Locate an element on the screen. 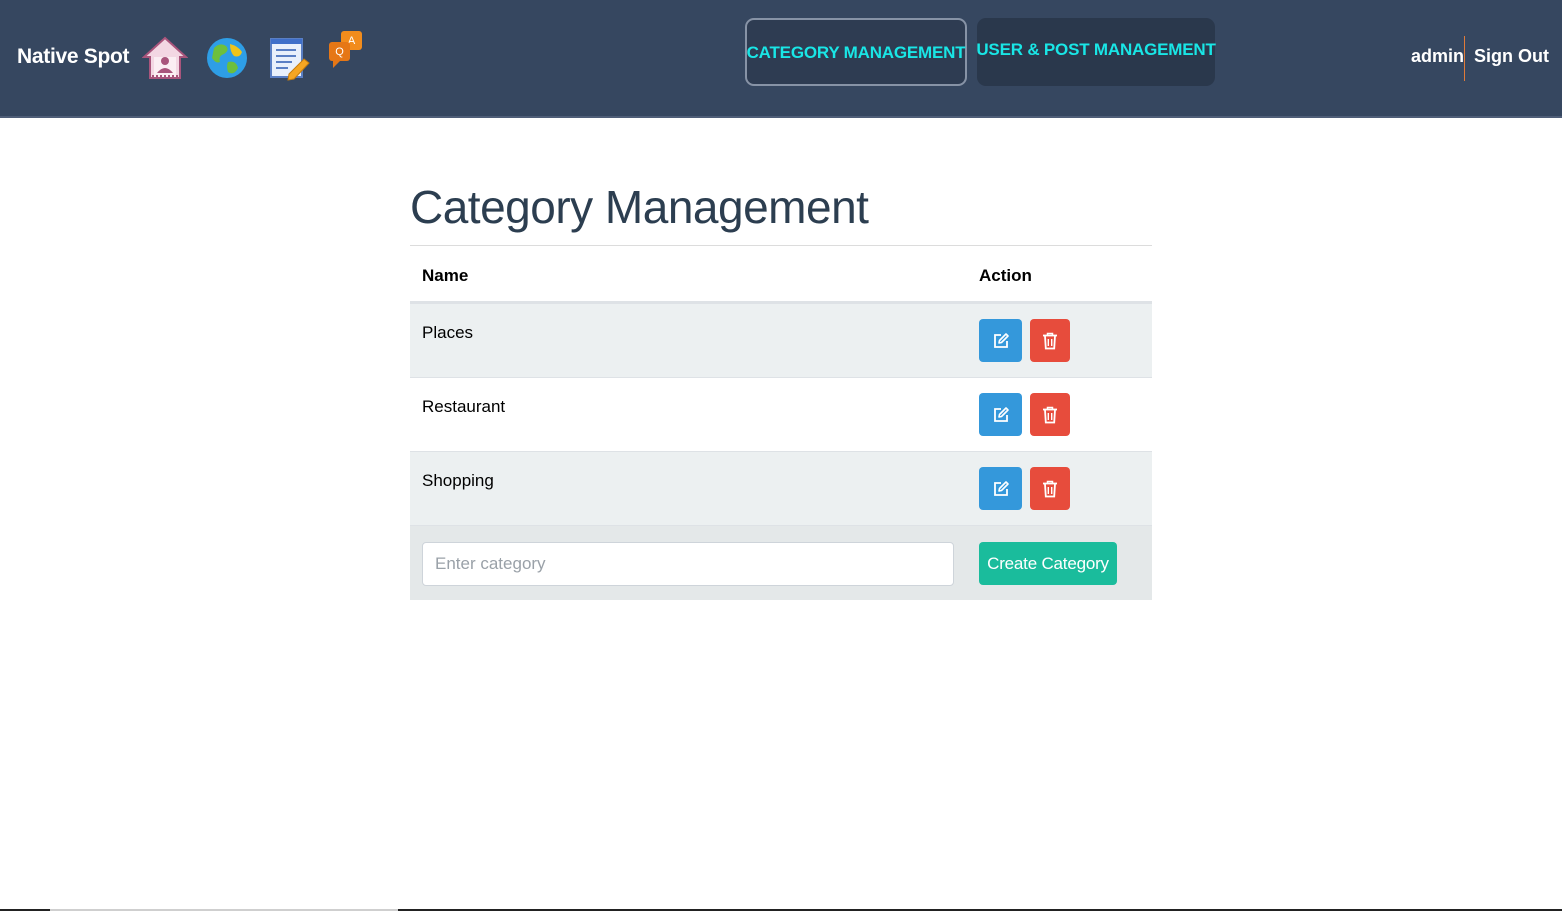  globe-icon is located at coordinates (227, 58).